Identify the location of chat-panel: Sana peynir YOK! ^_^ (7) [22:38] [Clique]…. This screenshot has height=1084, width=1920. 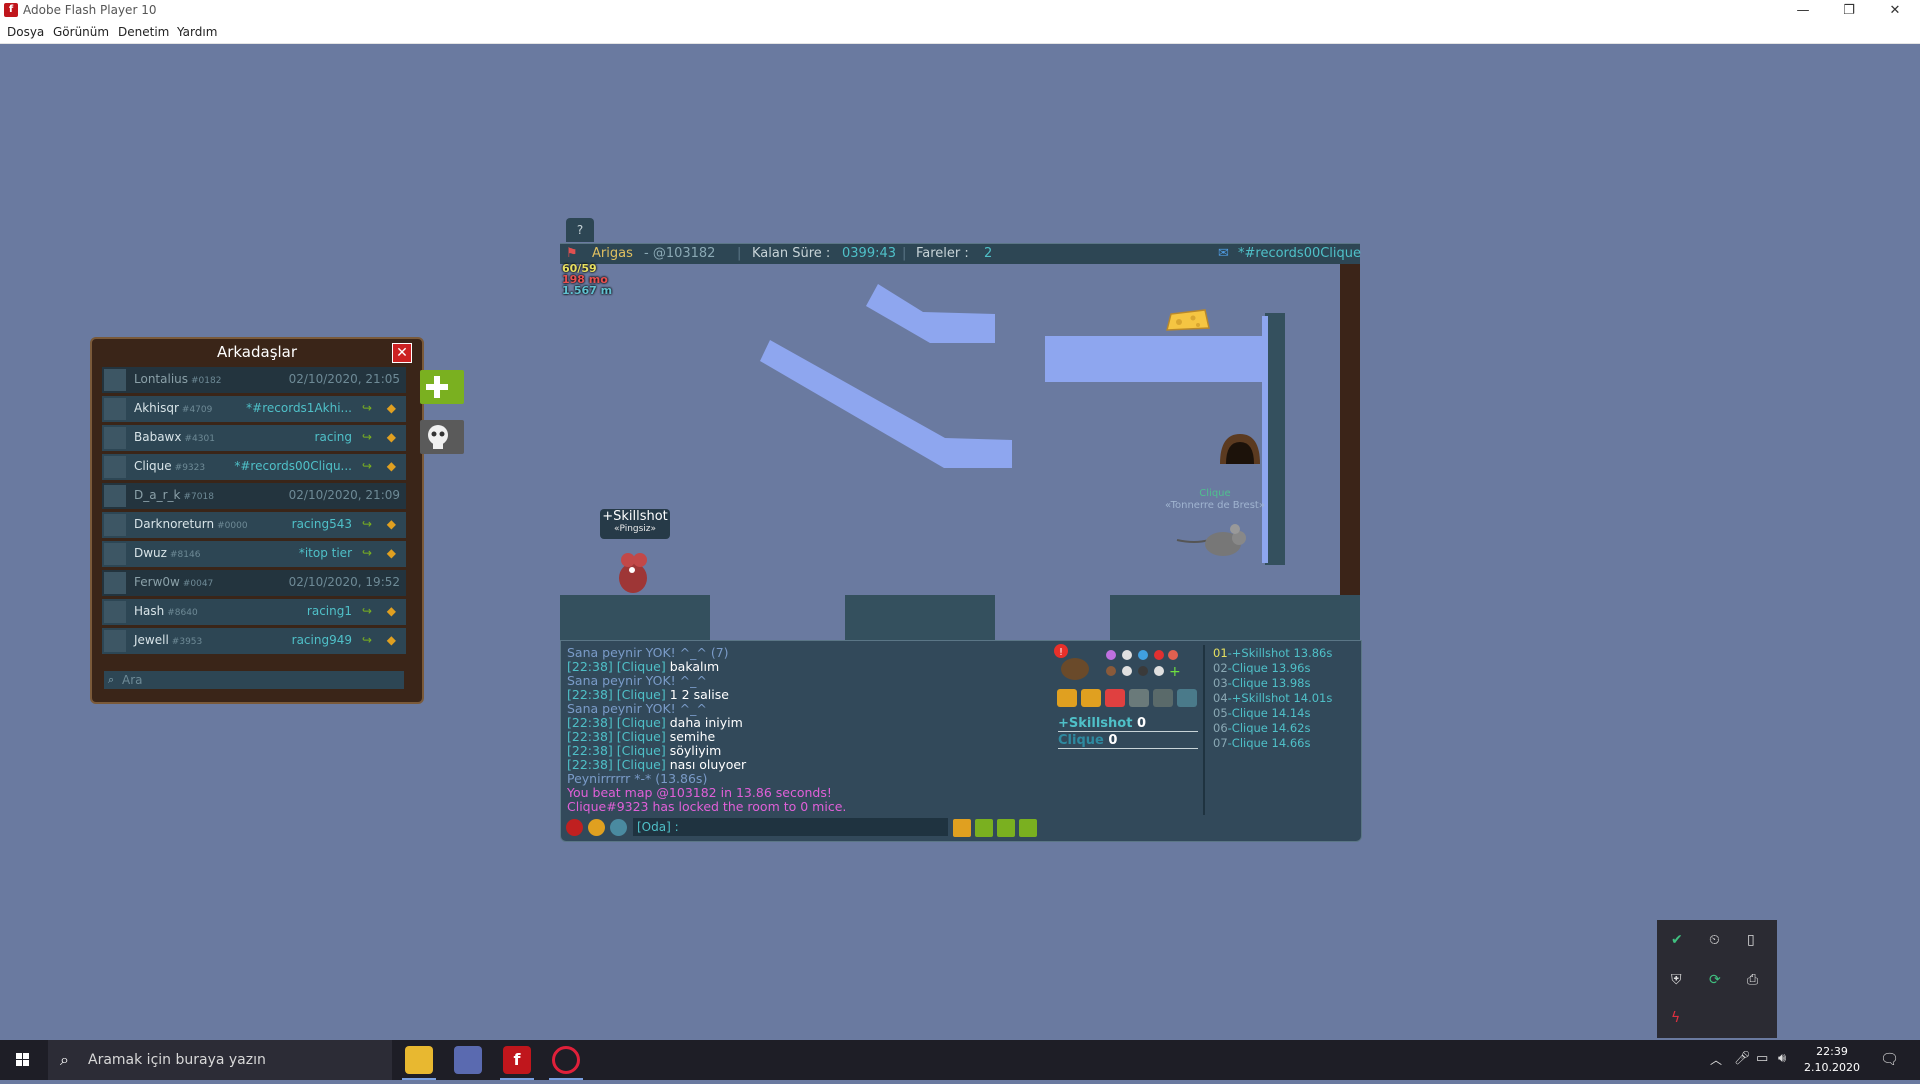
(961, 741).